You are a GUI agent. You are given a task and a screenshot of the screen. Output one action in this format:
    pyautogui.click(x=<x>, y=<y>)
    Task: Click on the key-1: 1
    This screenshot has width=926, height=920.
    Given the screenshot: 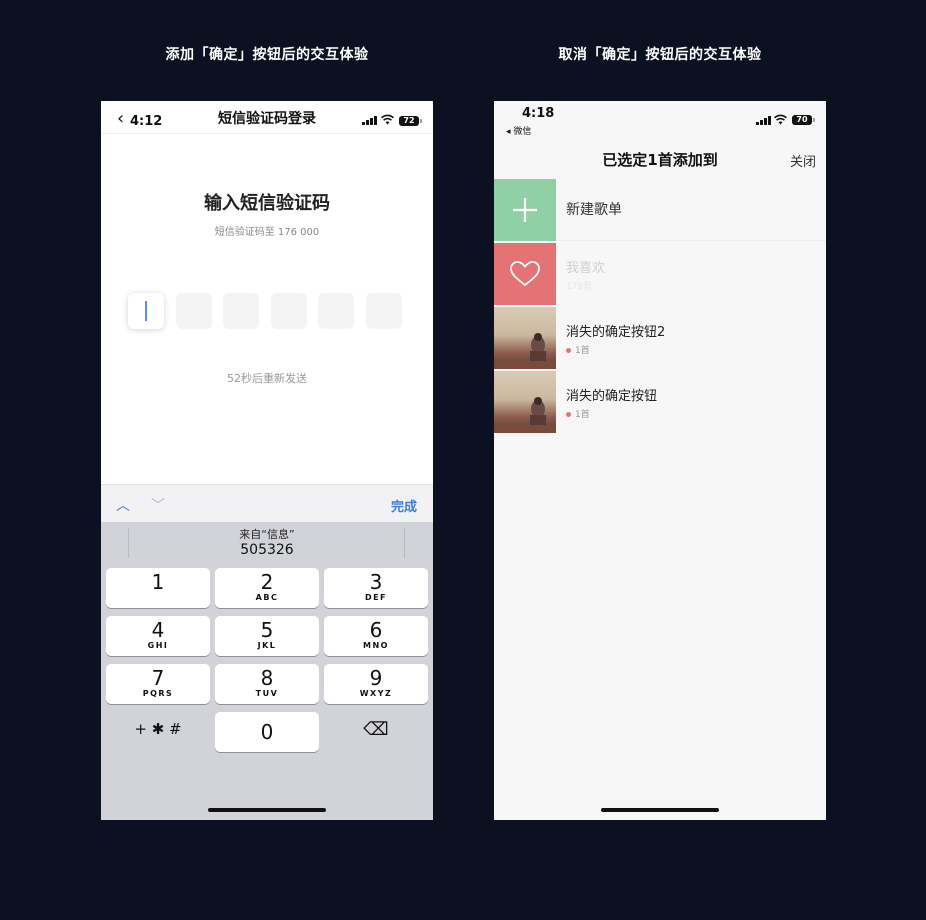 What is the action you would take?
    pyautogui.click(x=158, y=588)
    